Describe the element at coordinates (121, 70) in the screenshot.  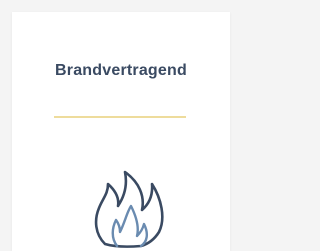
I see `card-title: Brandvertragend` at that location.